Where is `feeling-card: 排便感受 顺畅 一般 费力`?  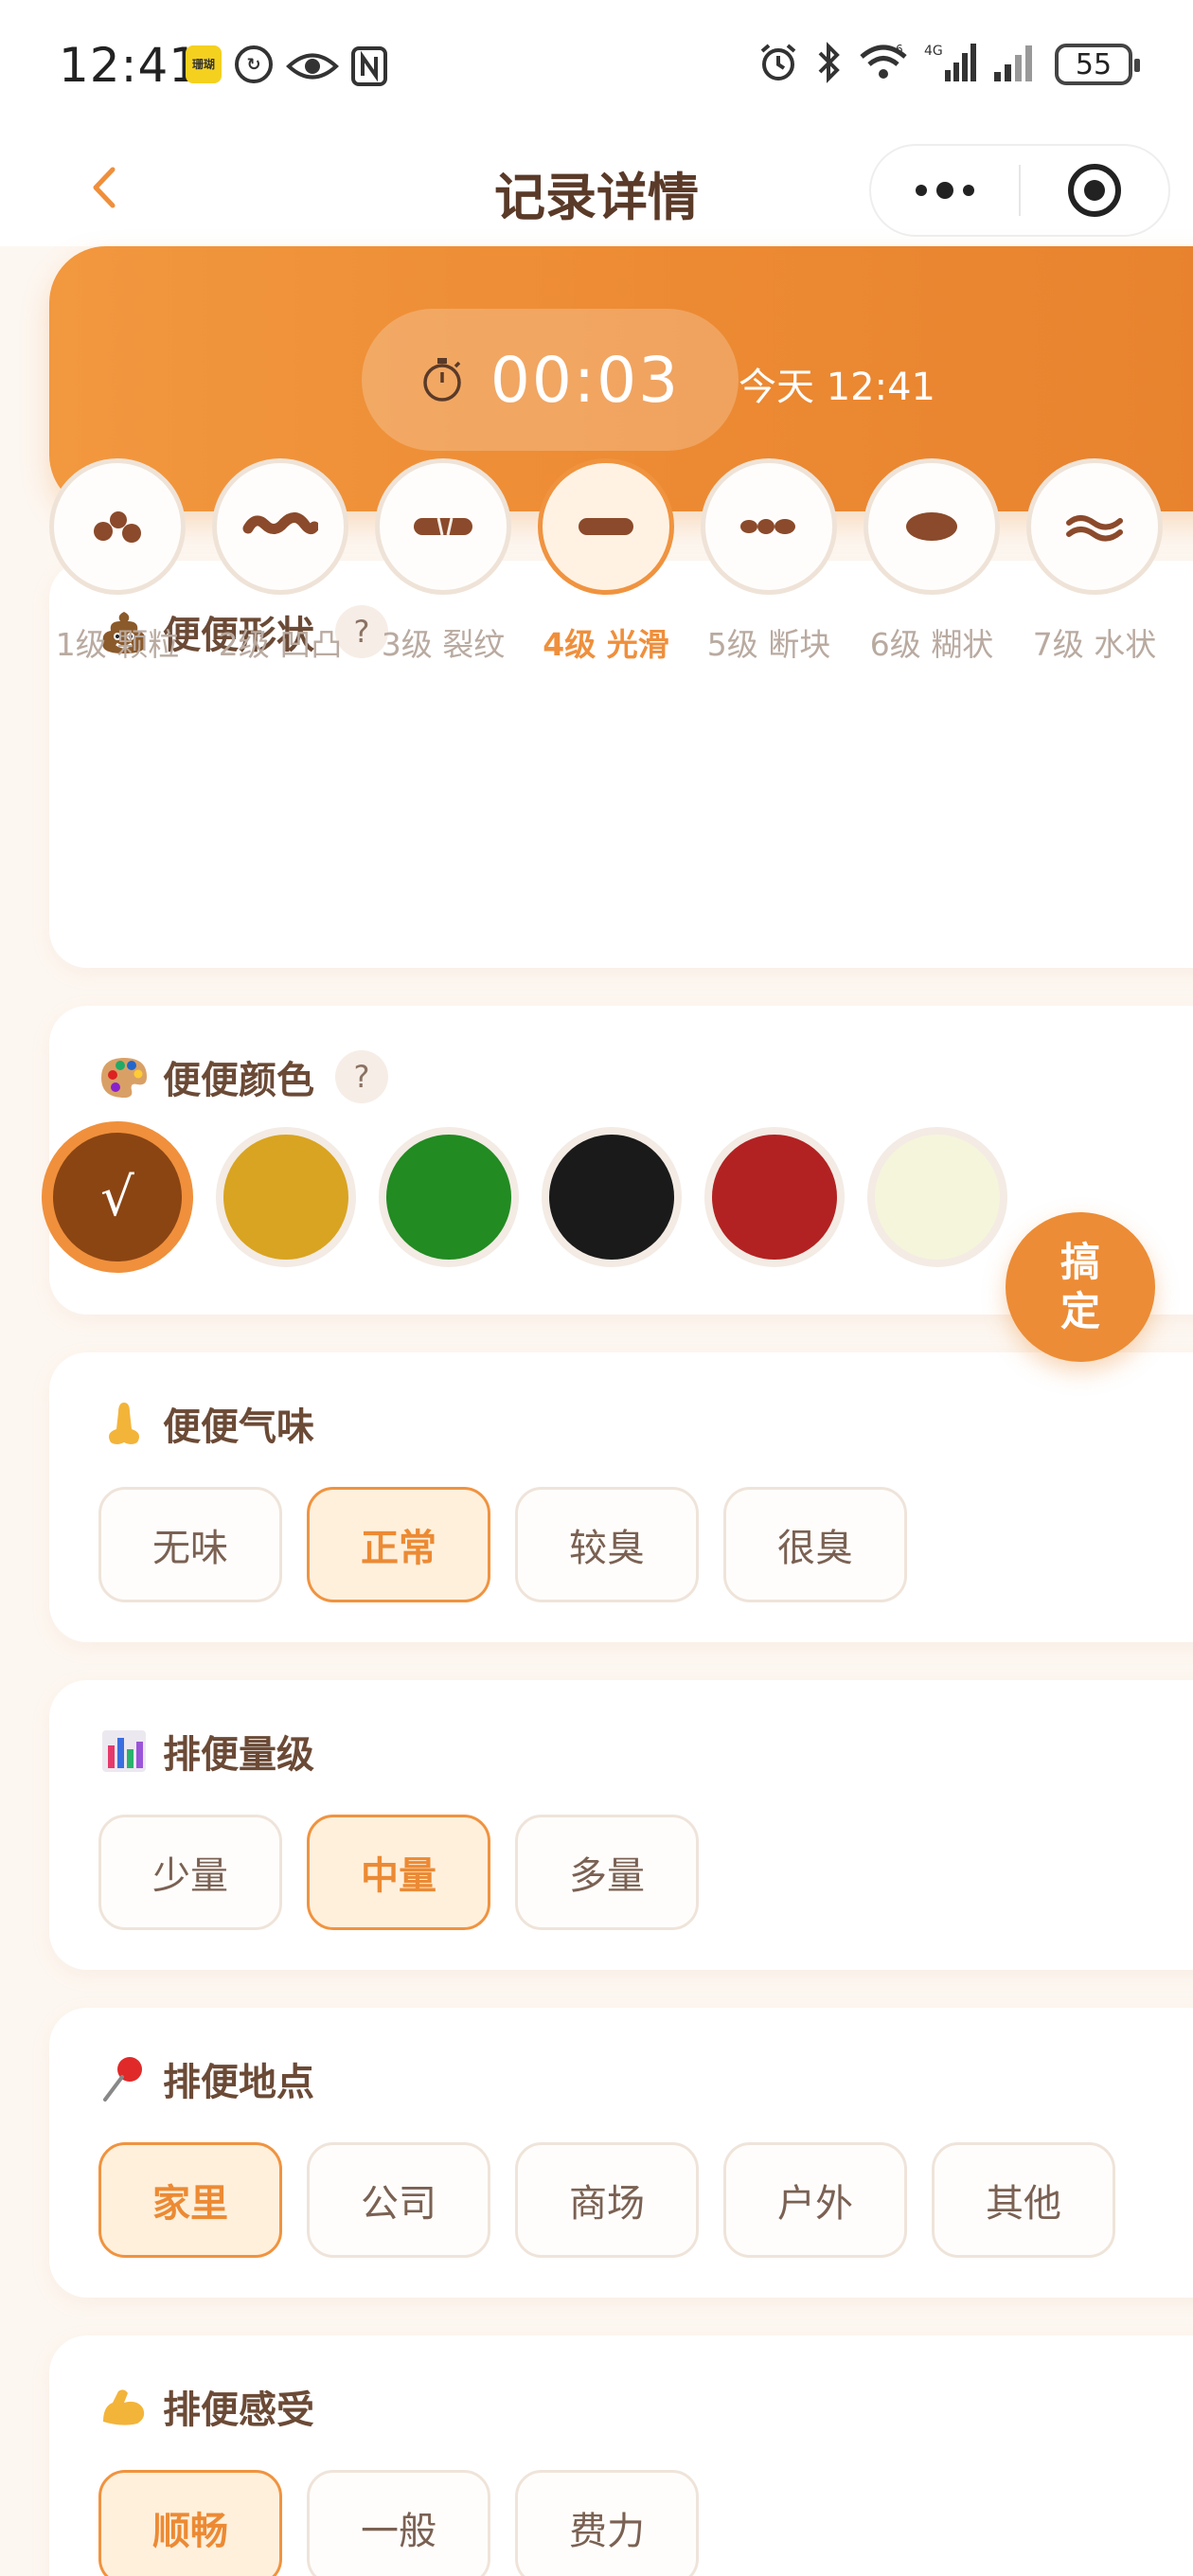 feeling-card: 排便感受 顺畅 一般 费力 is located at coordinates (621, 2455).